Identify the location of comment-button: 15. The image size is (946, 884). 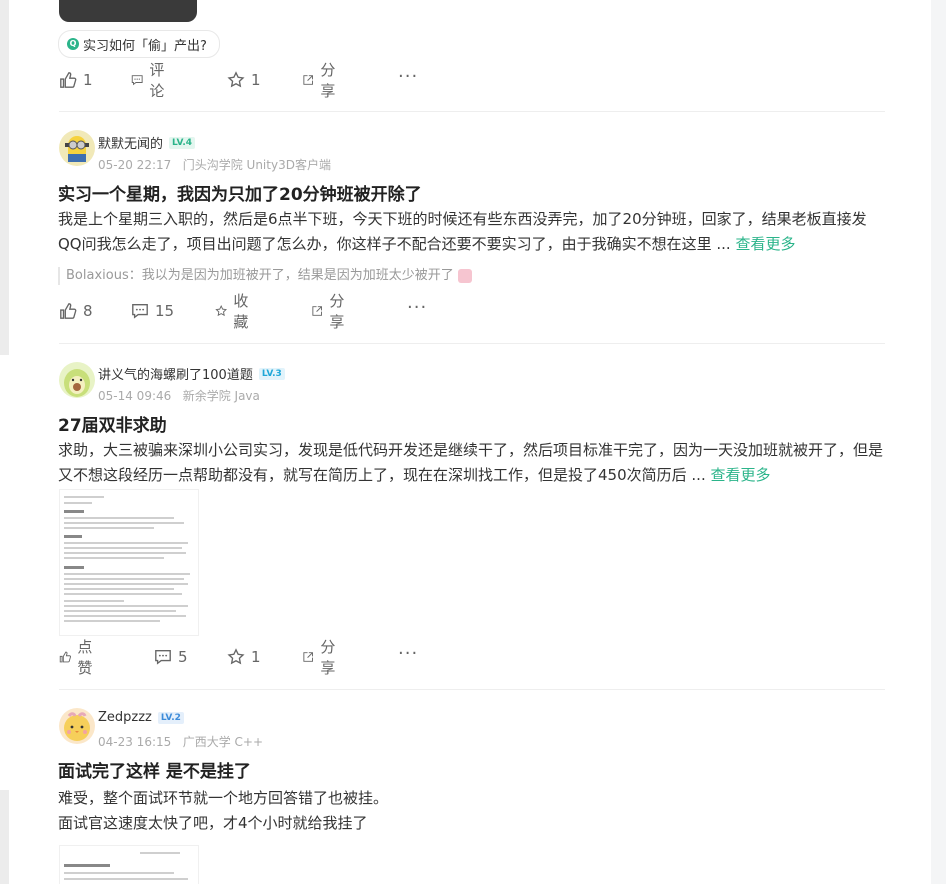
(152, 311).